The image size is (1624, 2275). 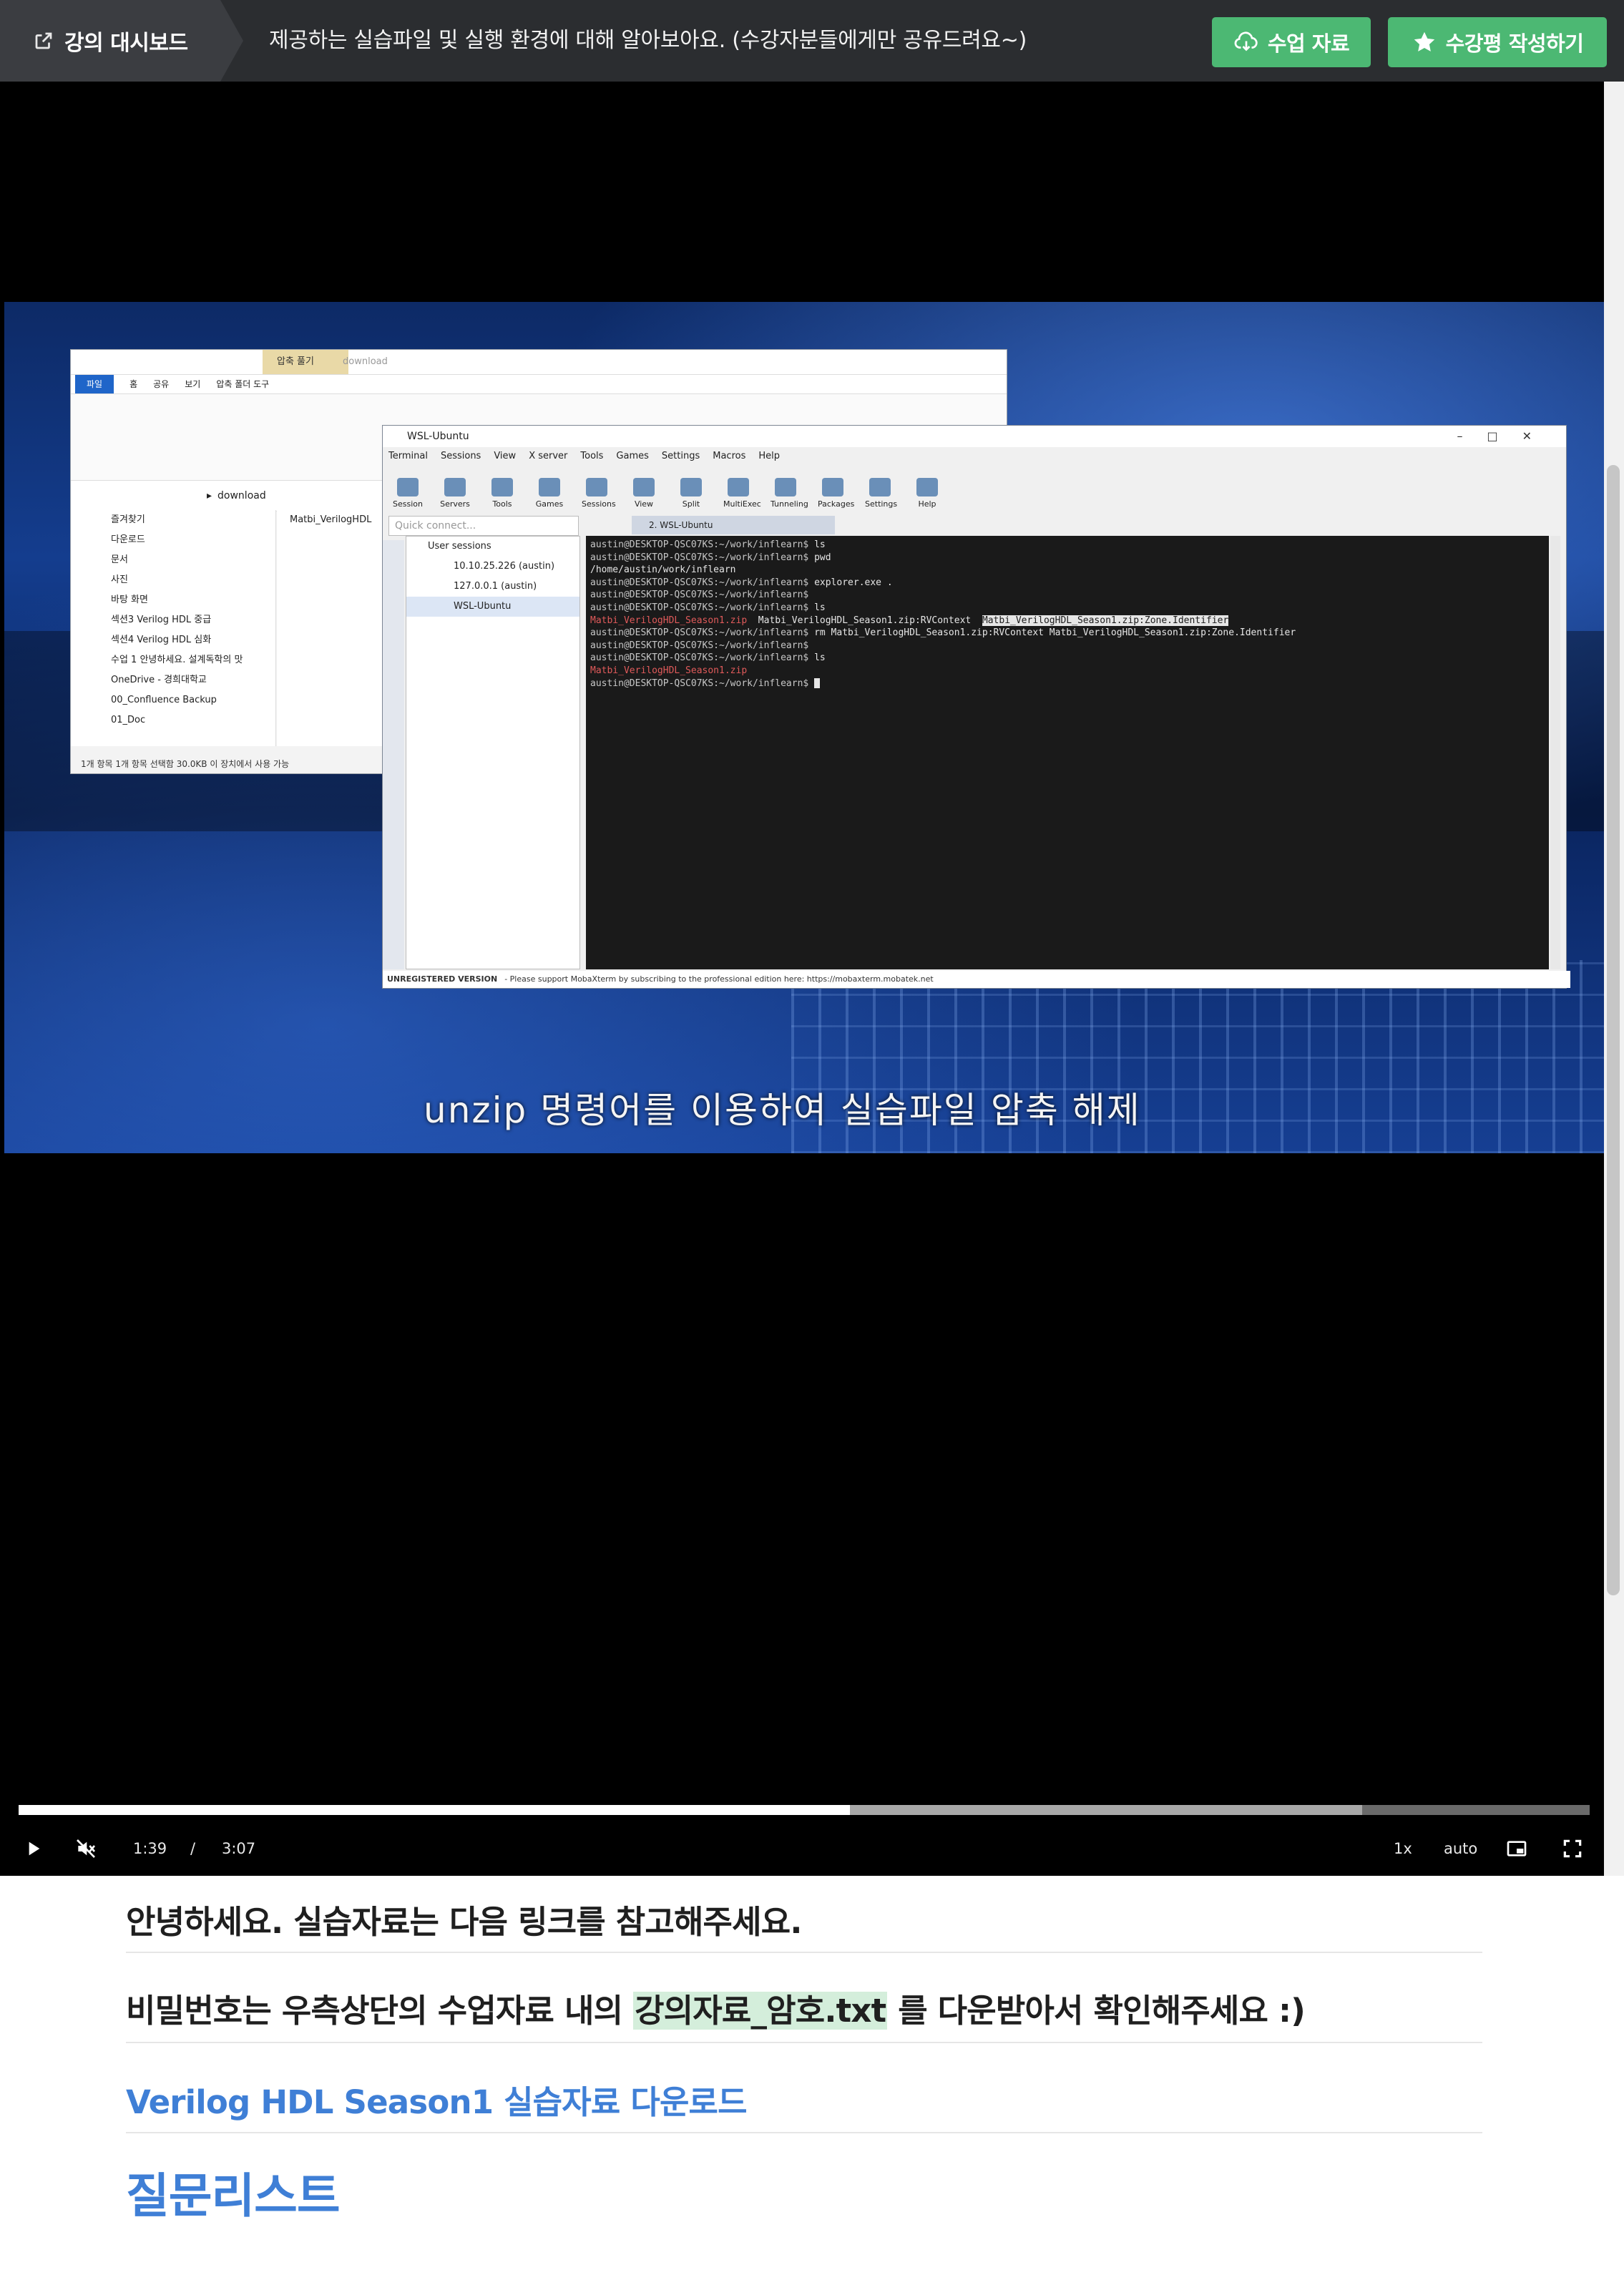 What do you see at coordinates (599, 504) in the screenshot?
I see `tool-label: Sessions` at bounding box center [599, 504].